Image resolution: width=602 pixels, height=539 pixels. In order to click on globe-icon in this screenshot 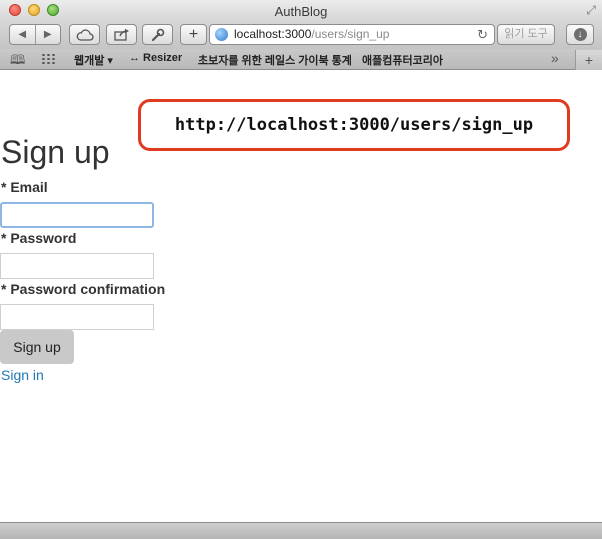, I will do `click(221, 34)`.